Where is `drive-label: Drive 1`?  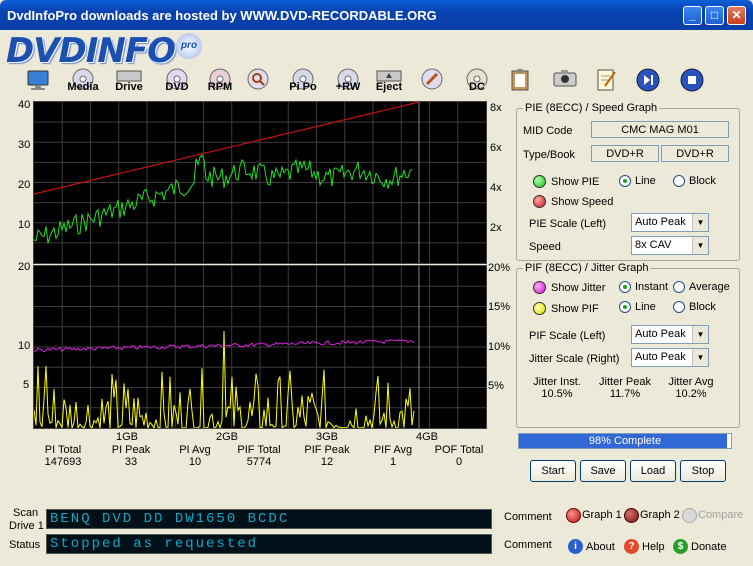 drive-label: Drive 1 is located at coordinates (26, 526).